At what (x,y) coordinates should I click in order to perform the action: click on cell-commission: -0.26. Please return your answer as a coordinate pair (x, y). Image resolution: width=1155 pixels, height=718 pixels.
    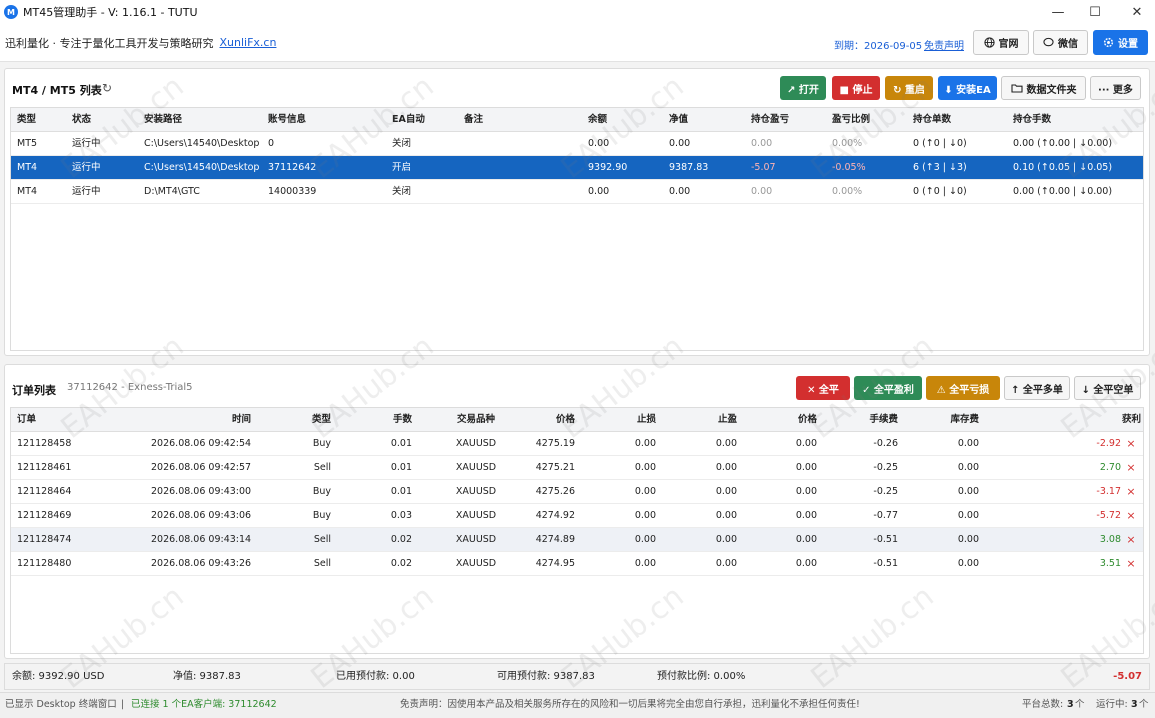
    Looking at the image, I should click on (885, 443).